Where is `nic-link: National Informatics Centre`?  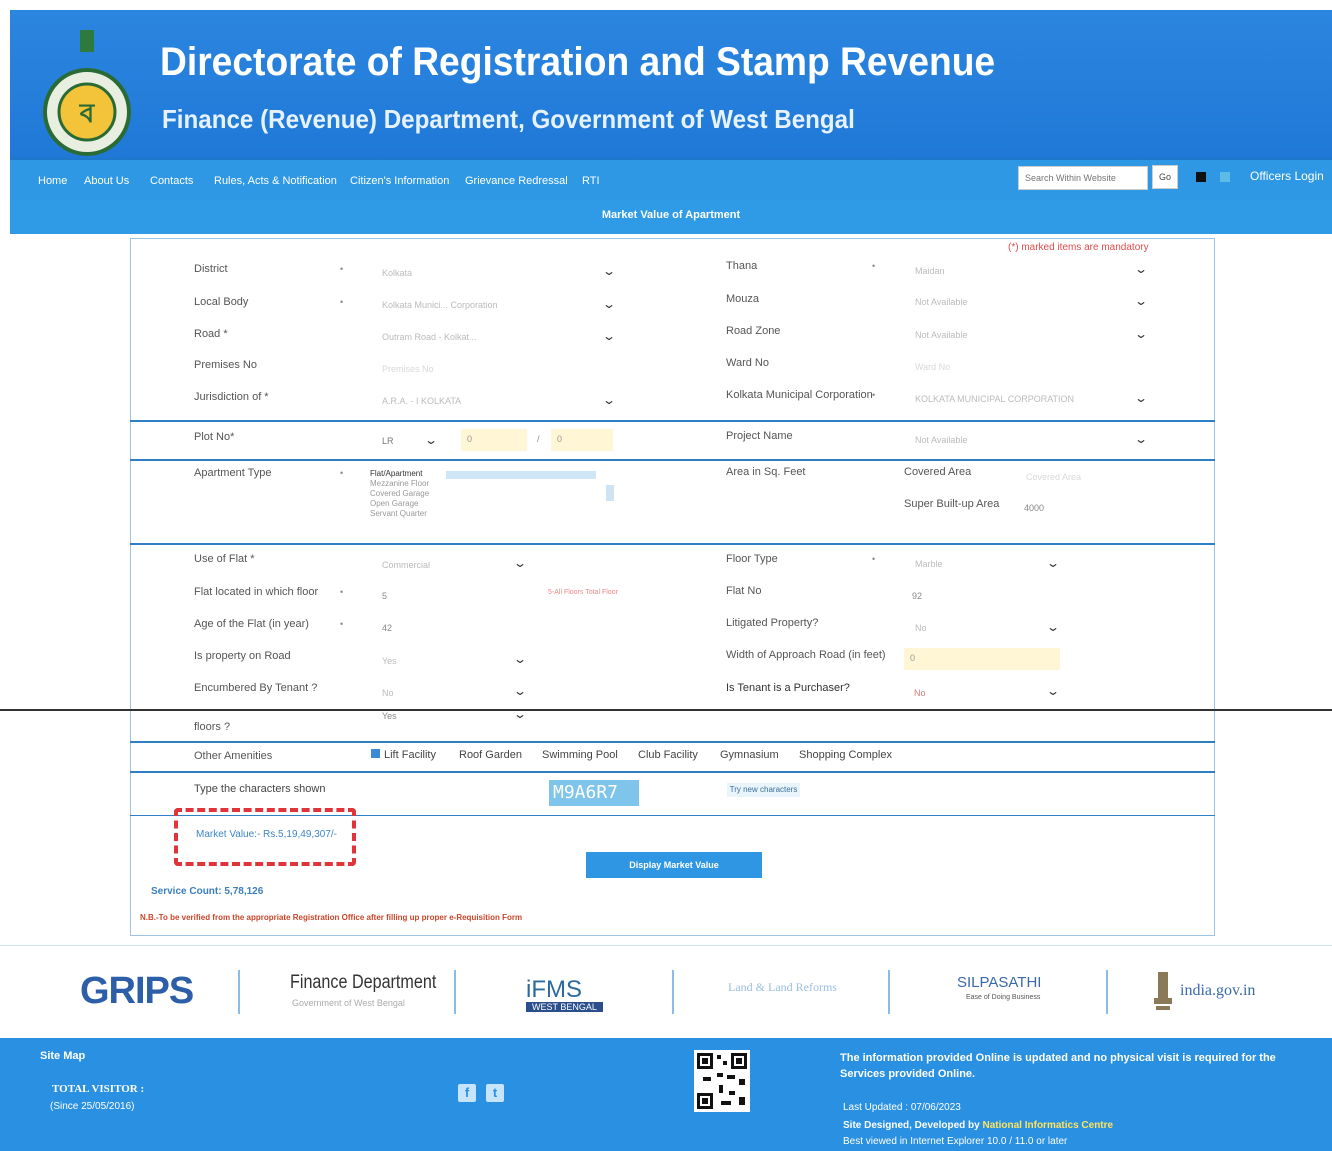 nic-link: National Informatics Centre is located at coordinates (1048, 1125).